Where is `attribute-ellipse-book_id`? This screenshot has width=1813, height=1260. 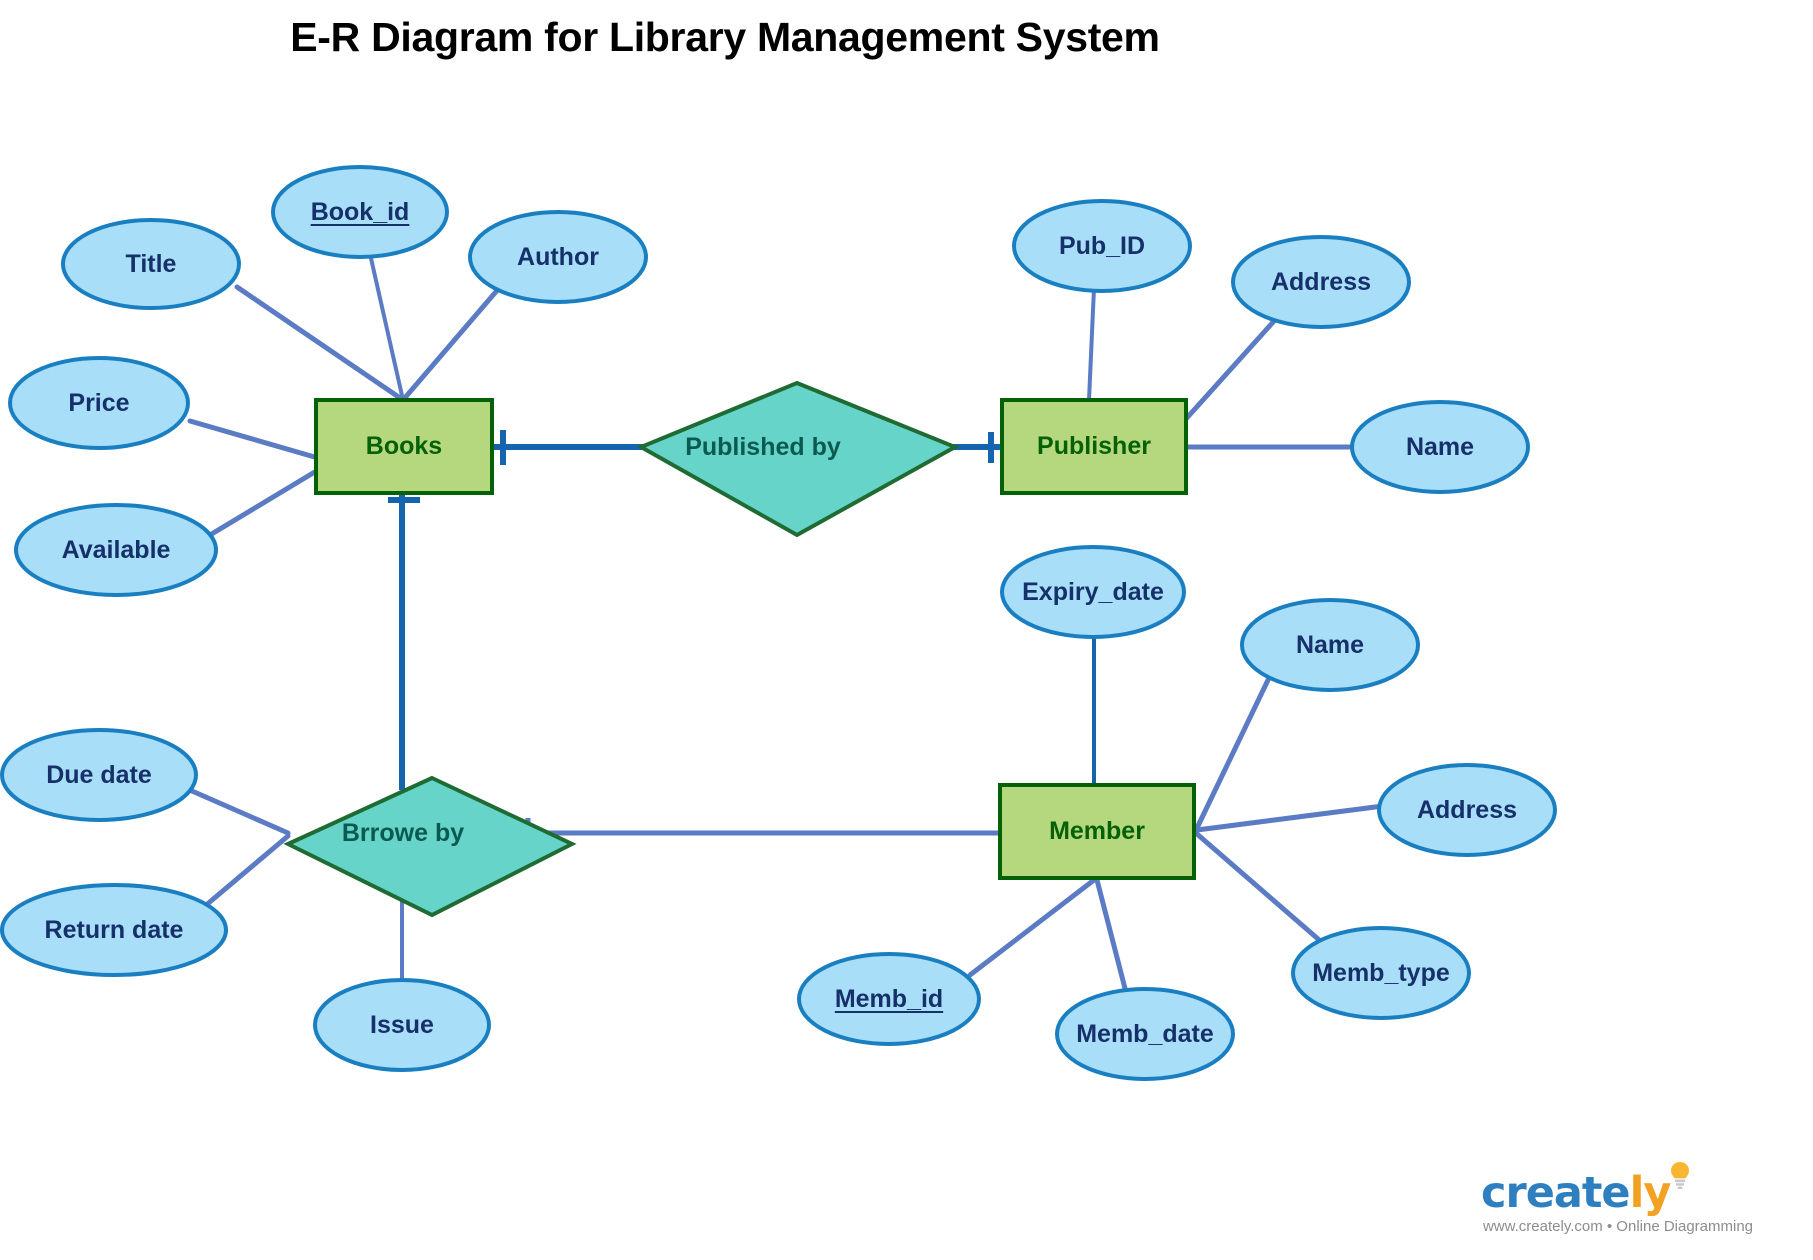 attribute-ellipse-book_id is located at coordinates (360, 212).